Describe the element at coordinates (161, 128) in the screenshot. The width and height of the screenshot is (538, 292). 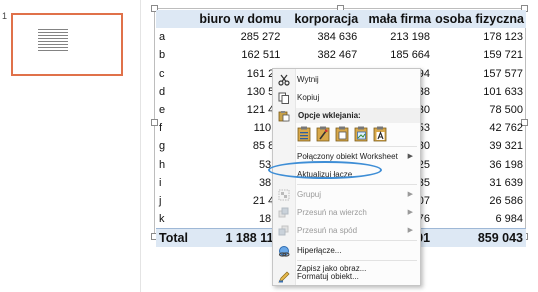
I see `row-label: f` at that location.